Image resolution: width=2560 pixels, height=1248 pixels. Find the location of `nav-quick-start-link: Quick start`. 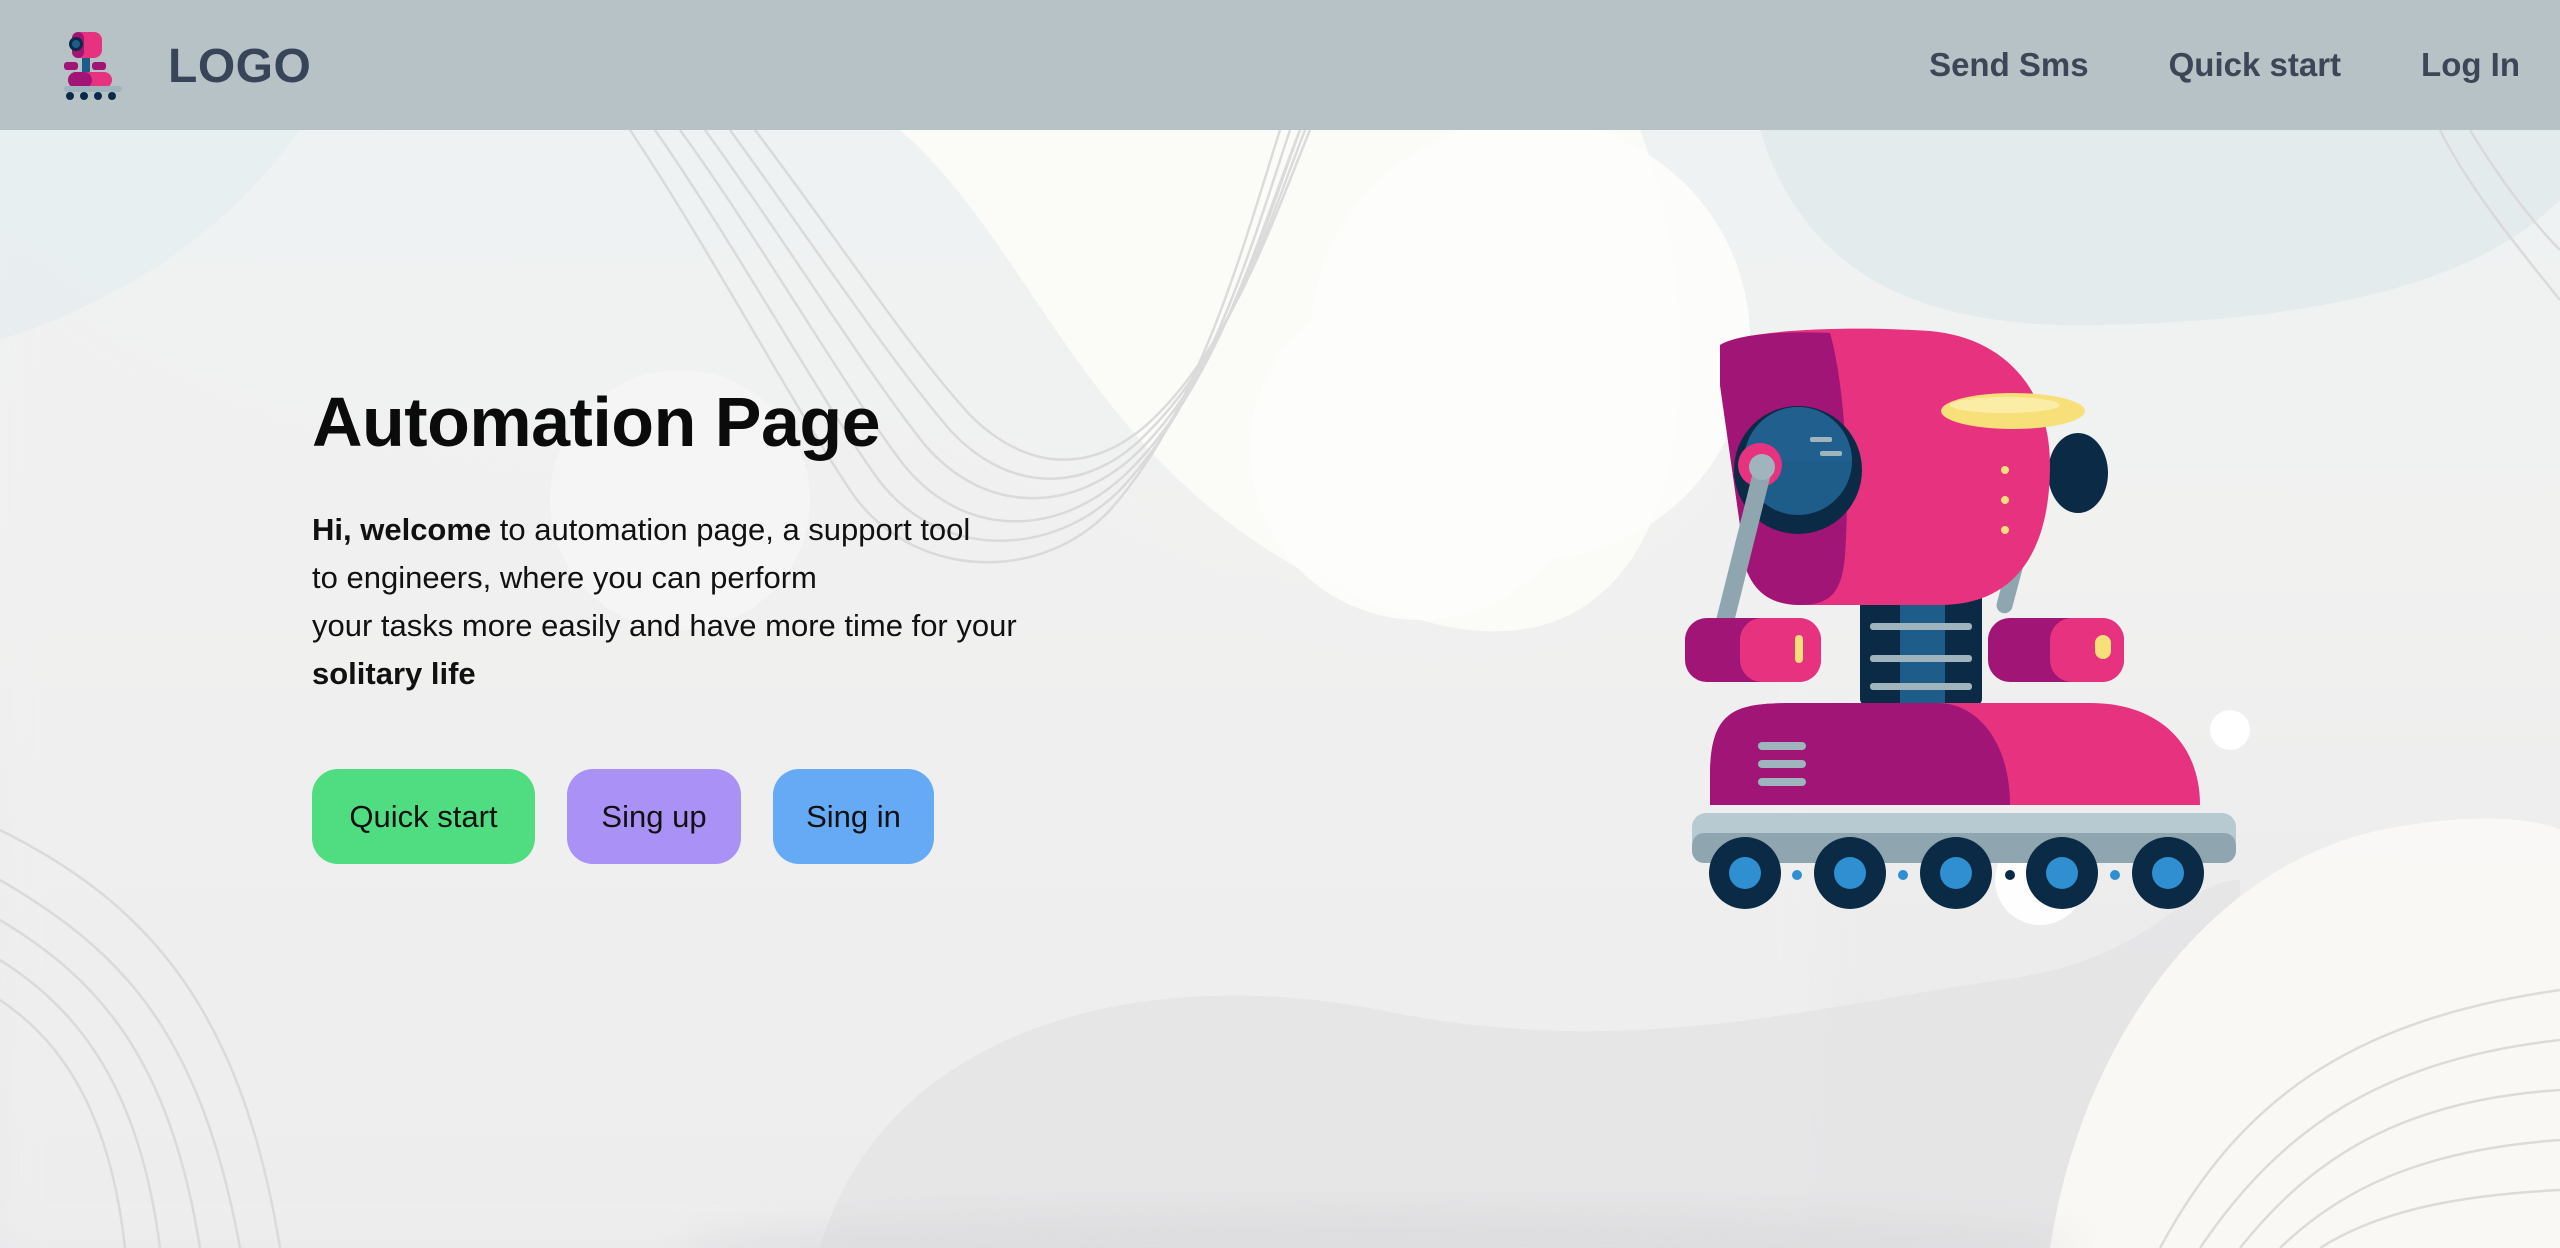

nav-quick-start-link: Quick start is located at coordinates (2255, 65).